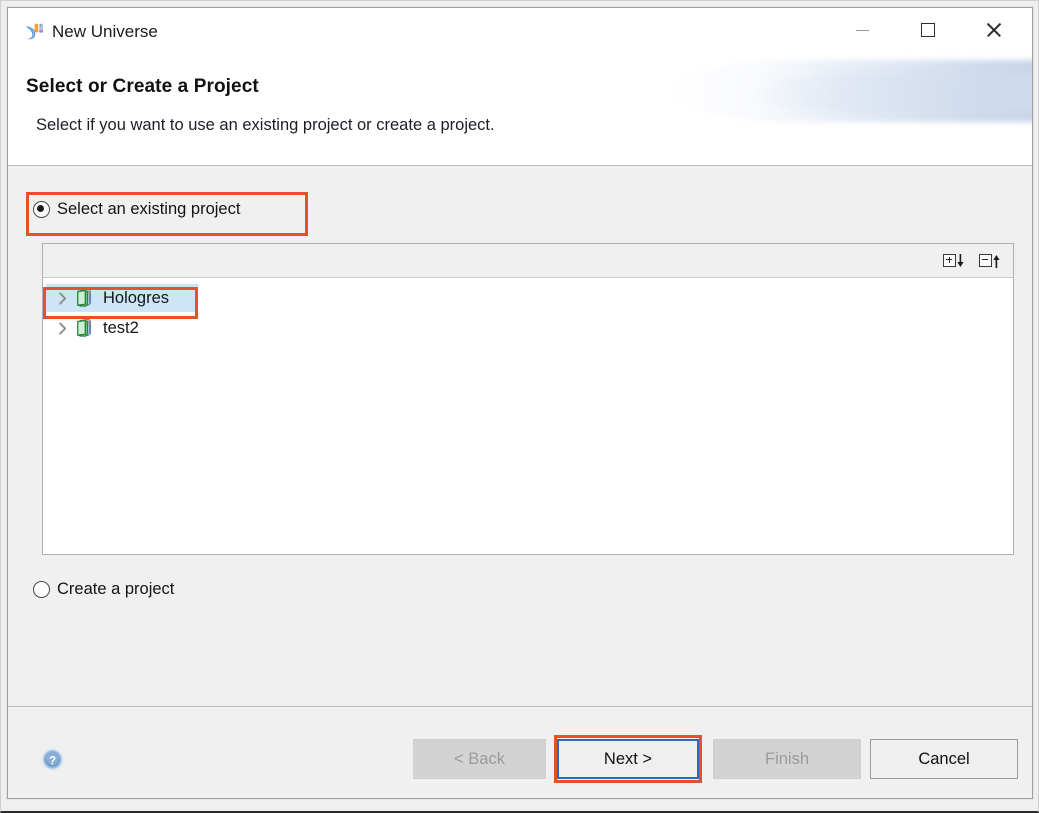 The image size is (1039, 813). Describe the element at coordinates (142, 86) in the screenshot. I see `page-title: Select or Create a Project` at that location.